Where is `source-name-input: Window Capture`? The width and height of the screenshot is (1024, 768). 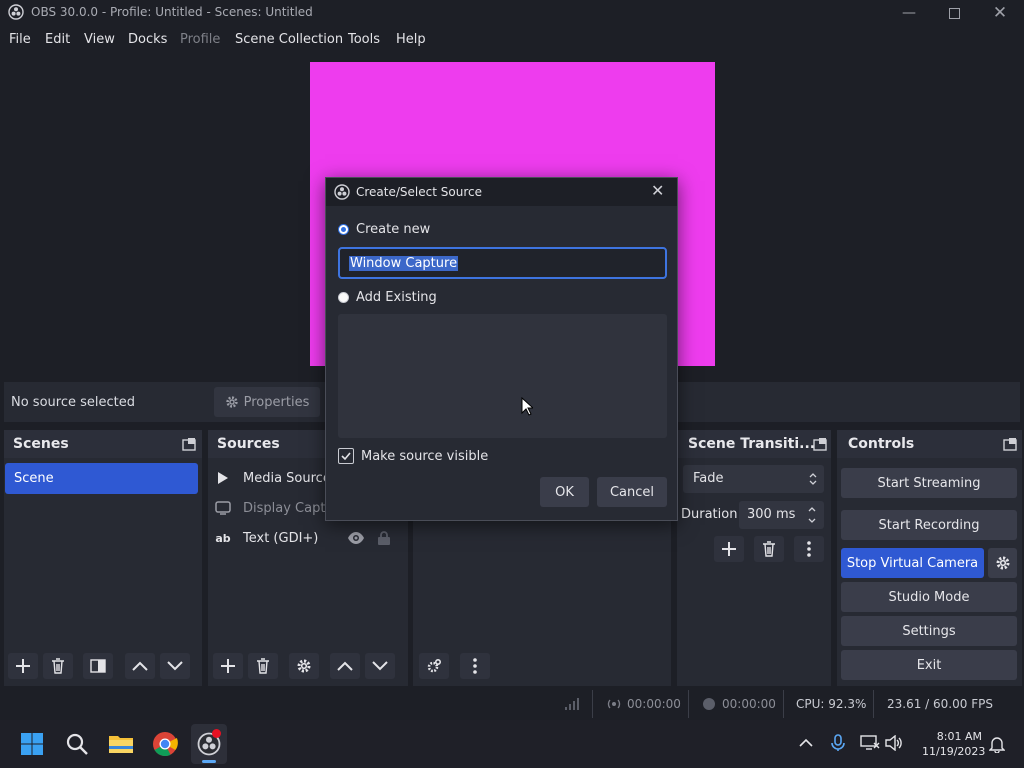
source-name-input: Window Capture is located at coordinates (502, 263).